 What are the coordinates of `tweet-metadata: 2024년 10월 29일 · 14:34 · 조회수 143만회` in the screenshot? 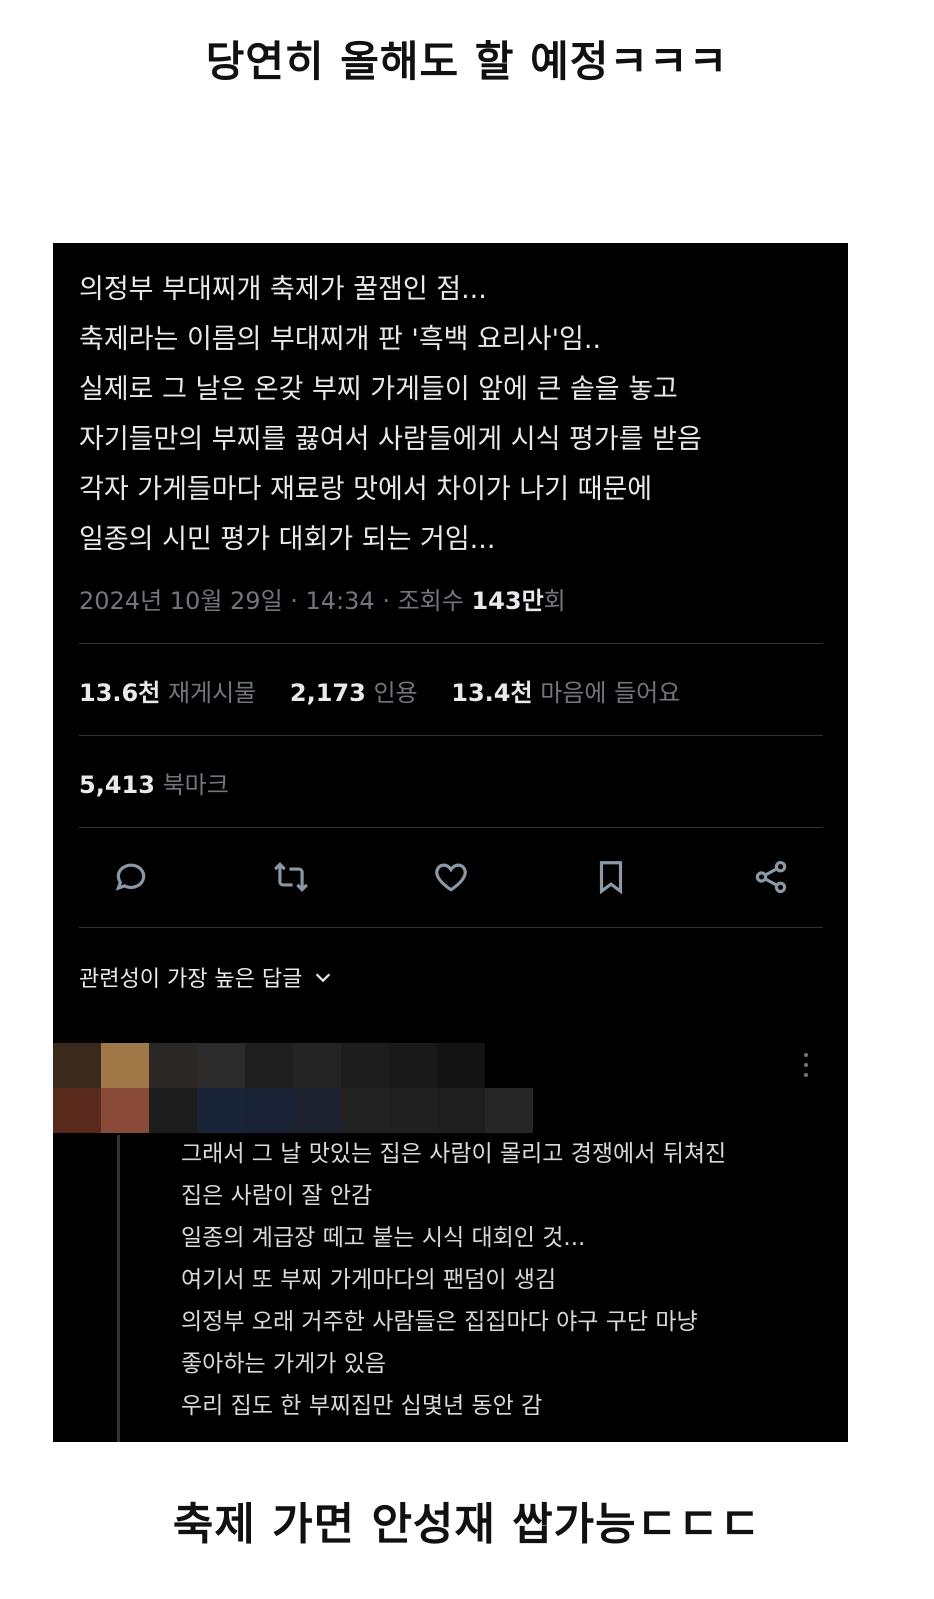 It's located at (322, 598).